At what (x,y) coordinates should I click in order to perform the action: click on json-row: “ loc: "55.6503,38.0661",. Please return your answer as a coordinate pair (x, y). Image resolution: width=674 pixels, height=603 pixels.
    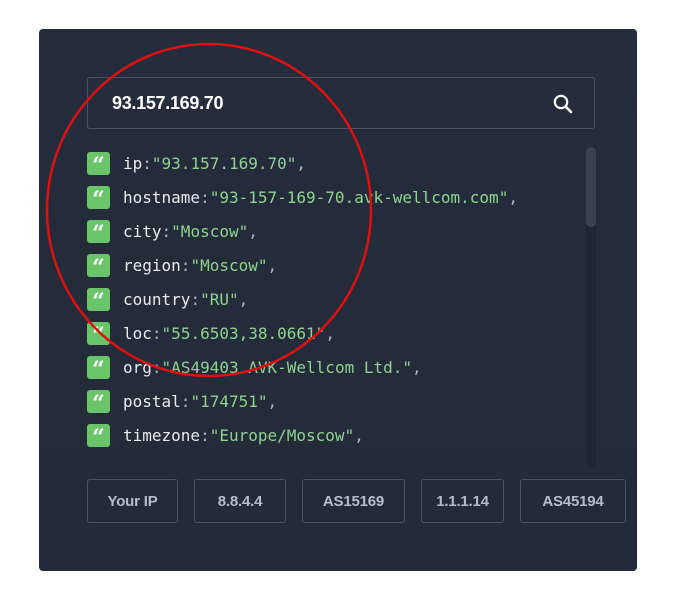
    Looking at the image, I should click on (211, 334).